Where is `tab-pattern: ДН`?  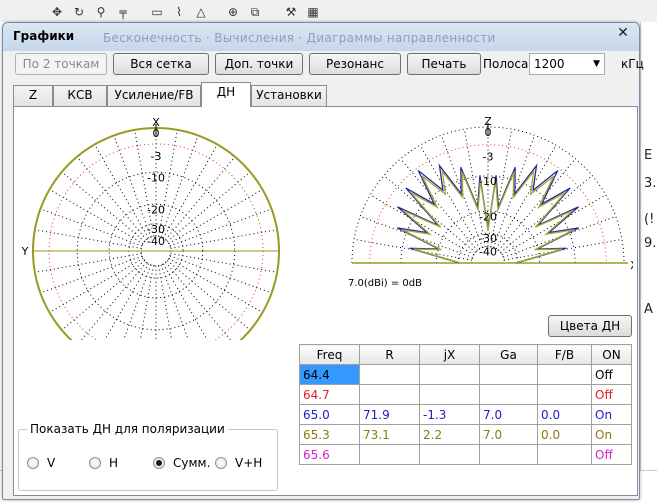
tab-pattern: ДН is located at coordinates (226, 94).